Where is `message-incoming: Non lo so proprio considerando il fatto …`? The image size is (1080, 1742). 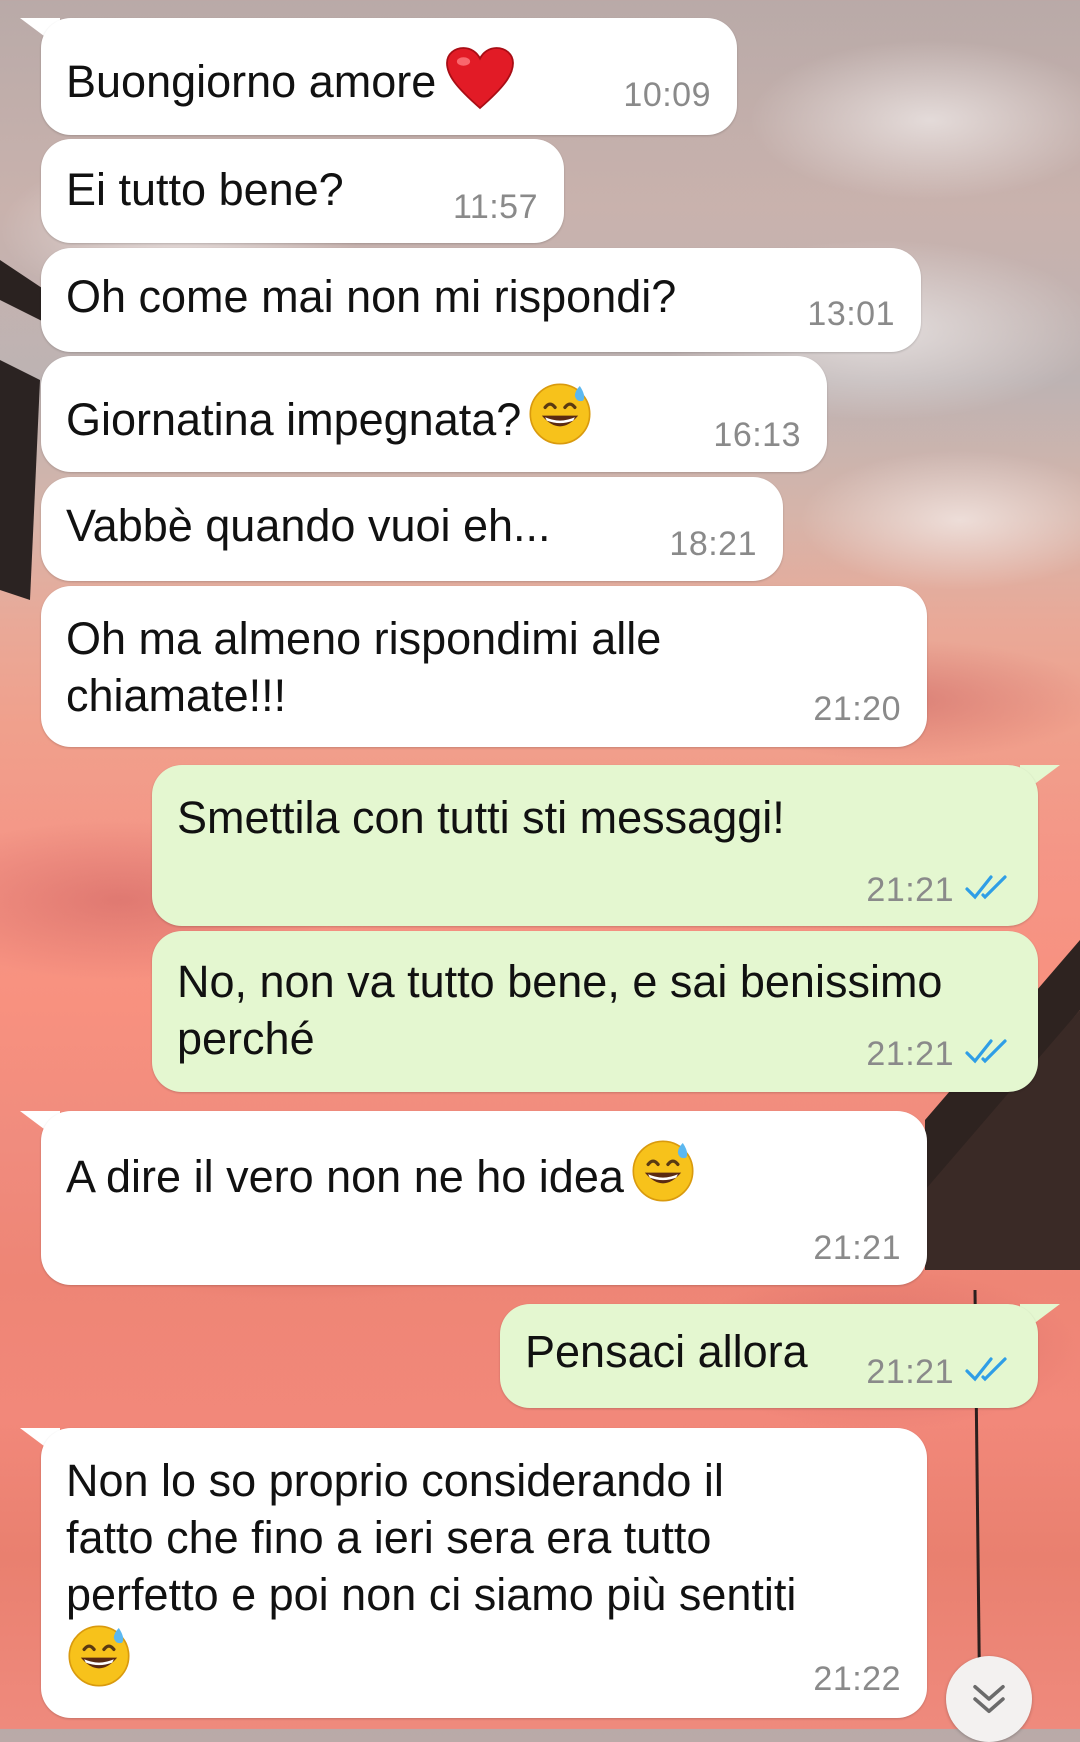 message-incoming: Non lo so proprio considerando il fatto … is located at coordinates (484, 1573).